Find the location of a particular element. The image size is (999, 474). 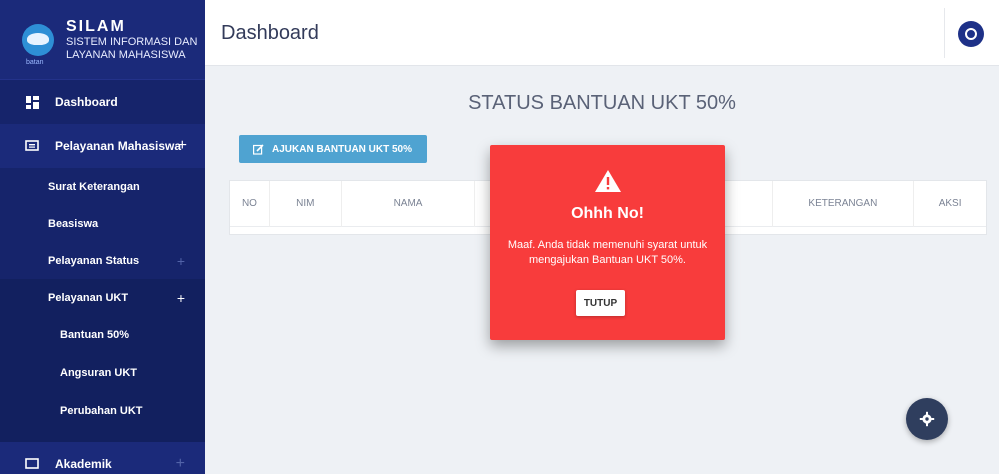

sidebar-item-pelayanan-ukt: Pelayanan UKT + is located at coordinates (102, 297).